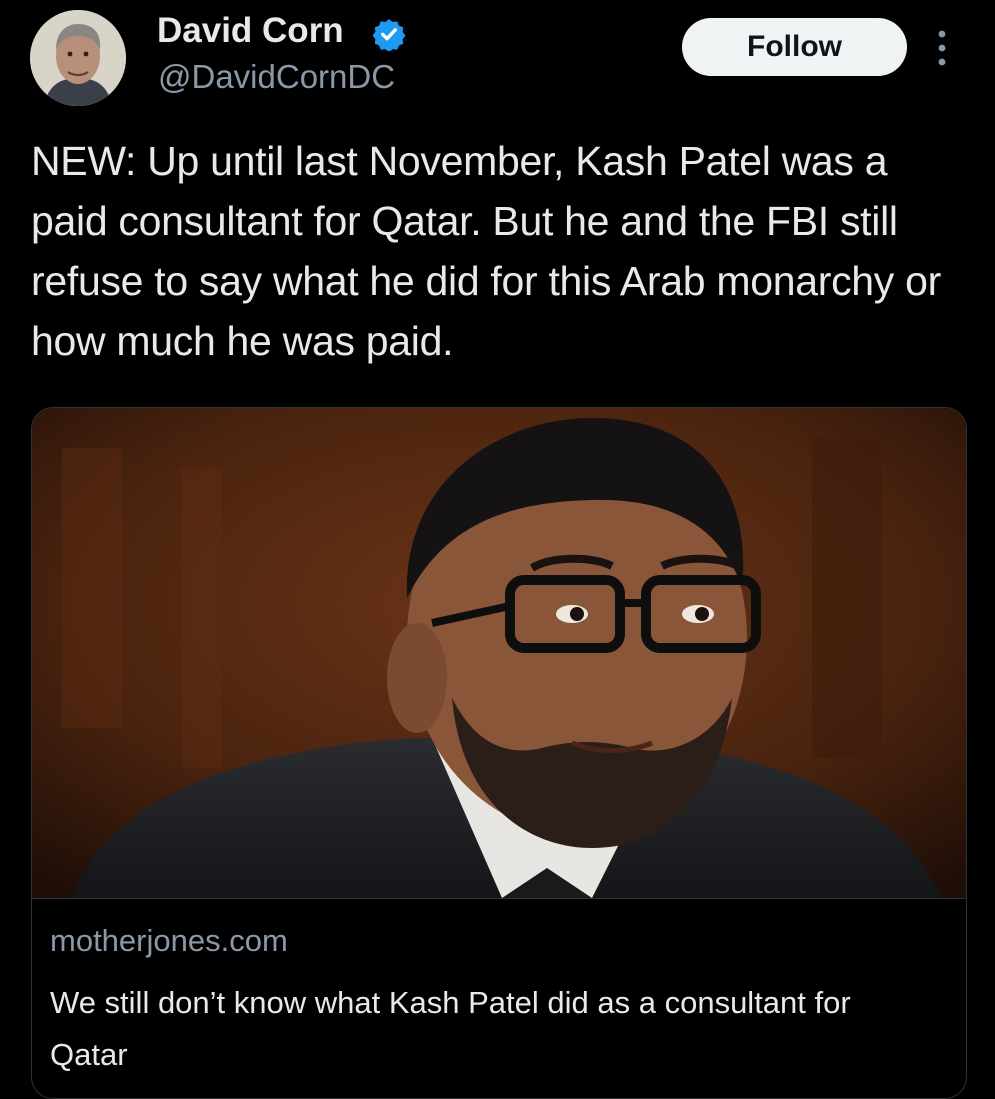 This screenshot has width=995, height=1099. What do you see at coordinates (389, 35) in the screenshot?
I see `verified-badge-icon` at bounding box center [389, 35].